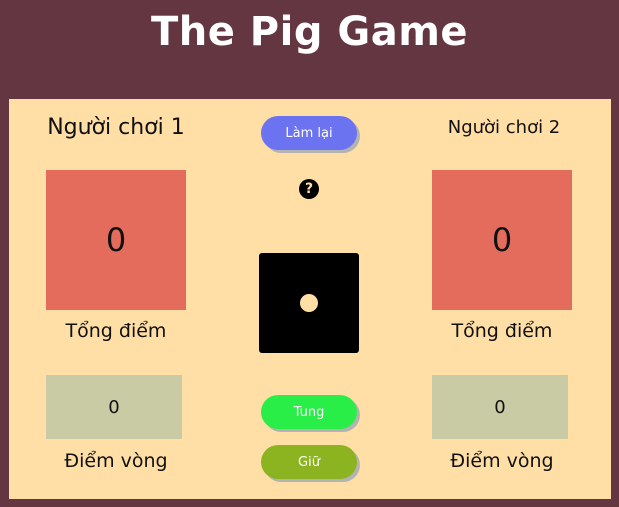 The height and width of the screenshot is (507, 619). Describe the element at coordinates (309, 462) in the screenshot. I see `hold-button: Giữ` at that location.